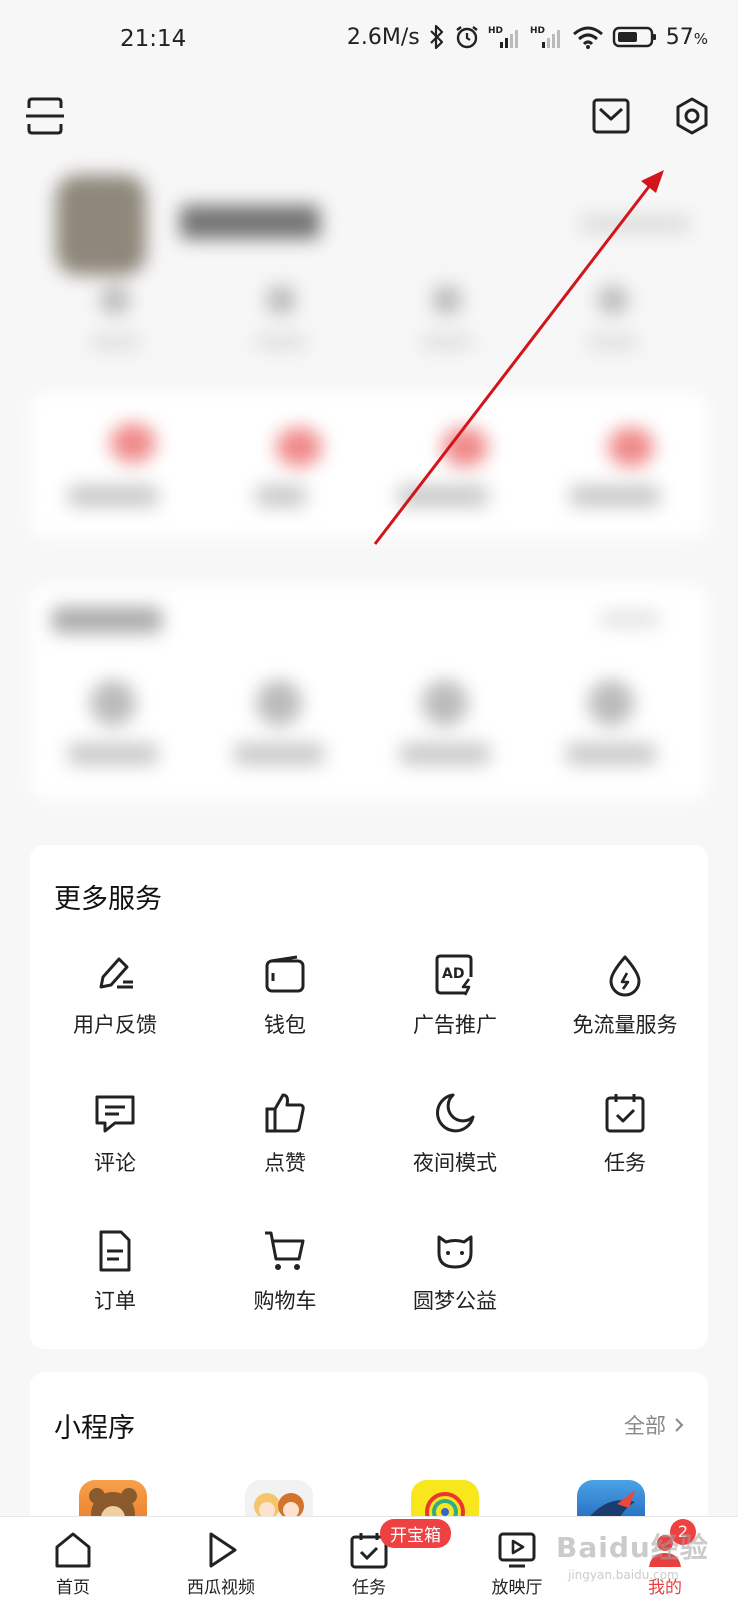 Image resolution: width=738 pixels, height=1600 pixels. I want to click on avatar, so click(101, 225).